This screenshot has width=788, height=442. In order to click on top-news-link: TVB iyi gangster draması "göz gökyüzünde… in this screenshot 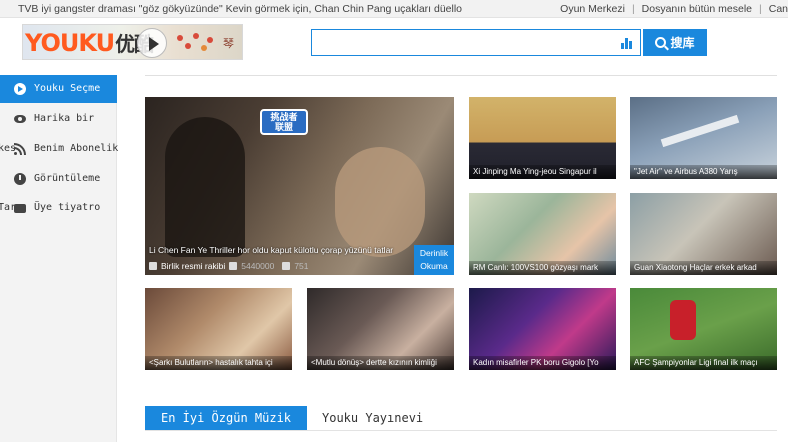, I will do `click(240, 9)`.